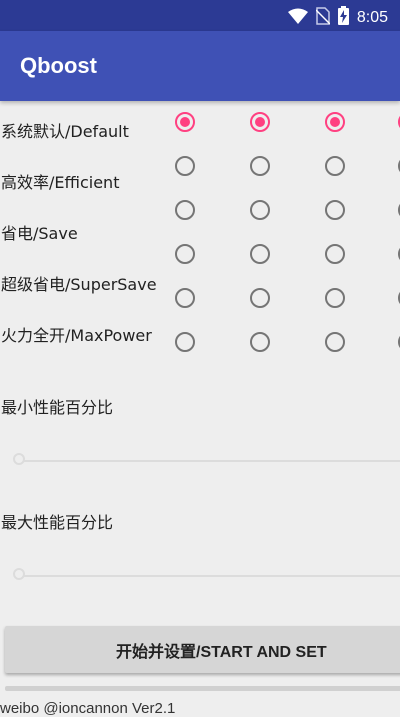 This screenshot has width=400, height=717. I want to click on no-sim-icon, so click(323, 17).